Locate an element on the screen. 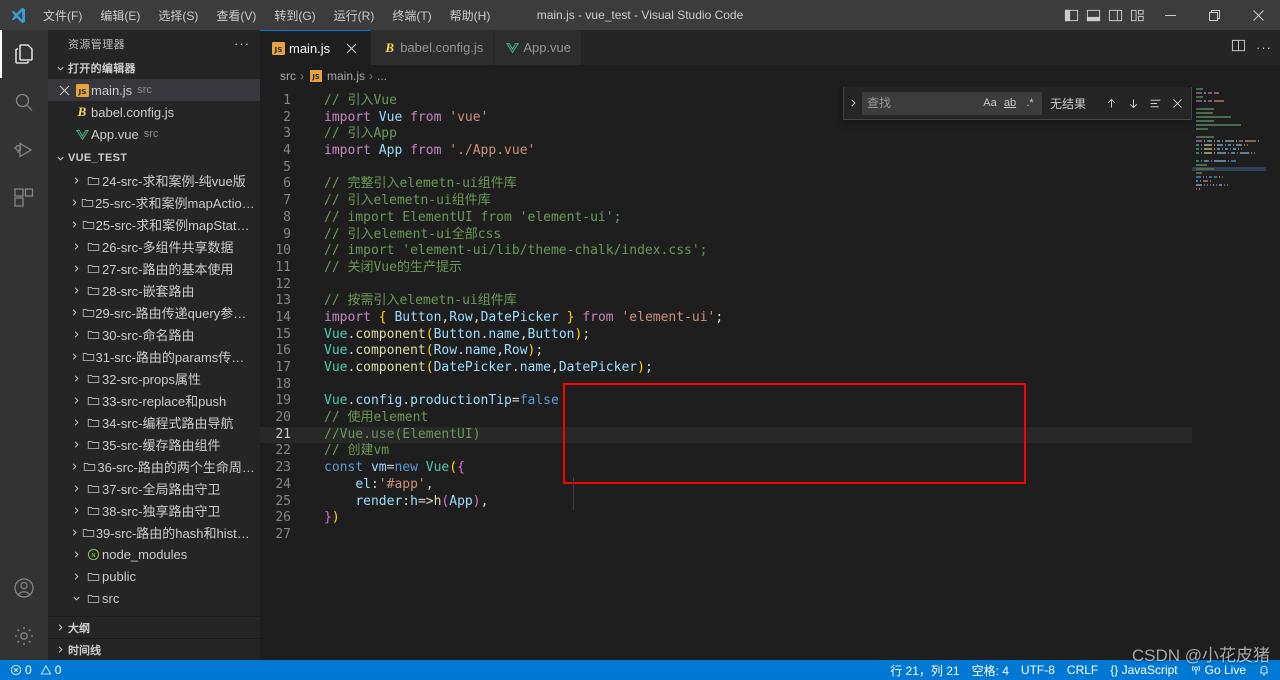  tree-item: 36-src-路由的两个生命周期钩子 is located at coordinates (154, 466).